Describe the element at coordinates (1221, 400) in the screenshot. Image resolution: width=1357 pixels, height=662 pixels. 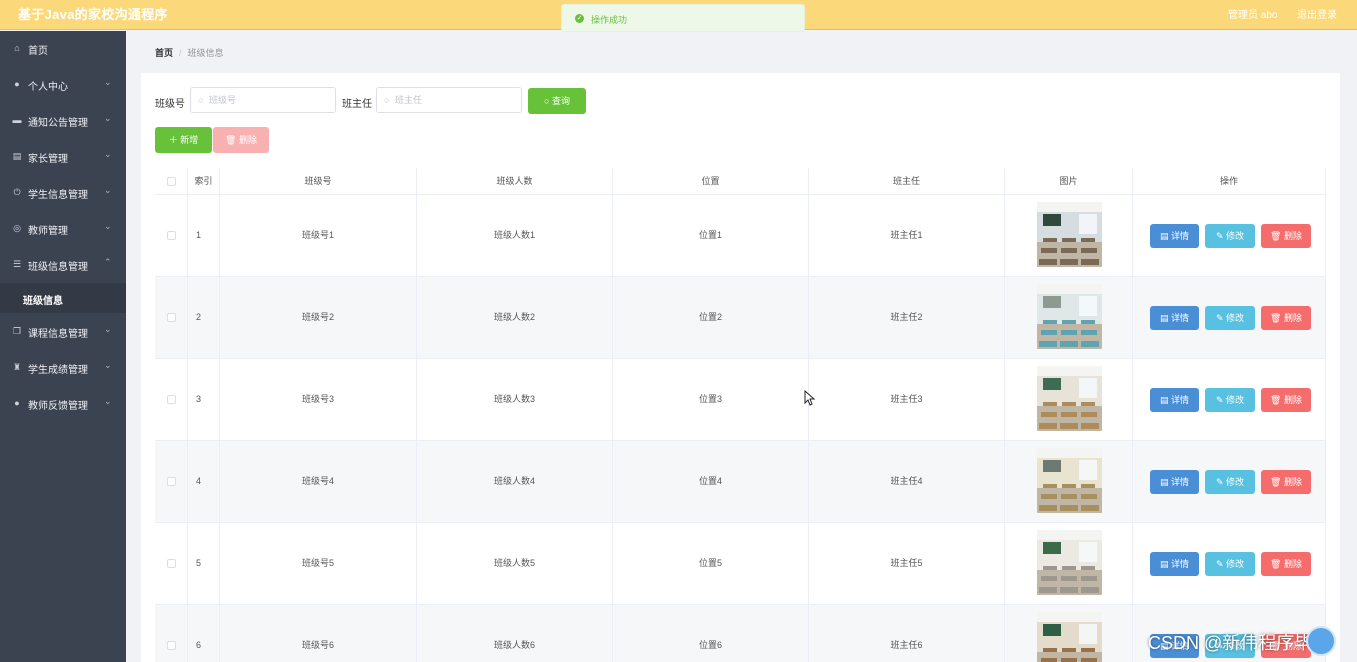
I see `pencil-icon: ✎` at that location.